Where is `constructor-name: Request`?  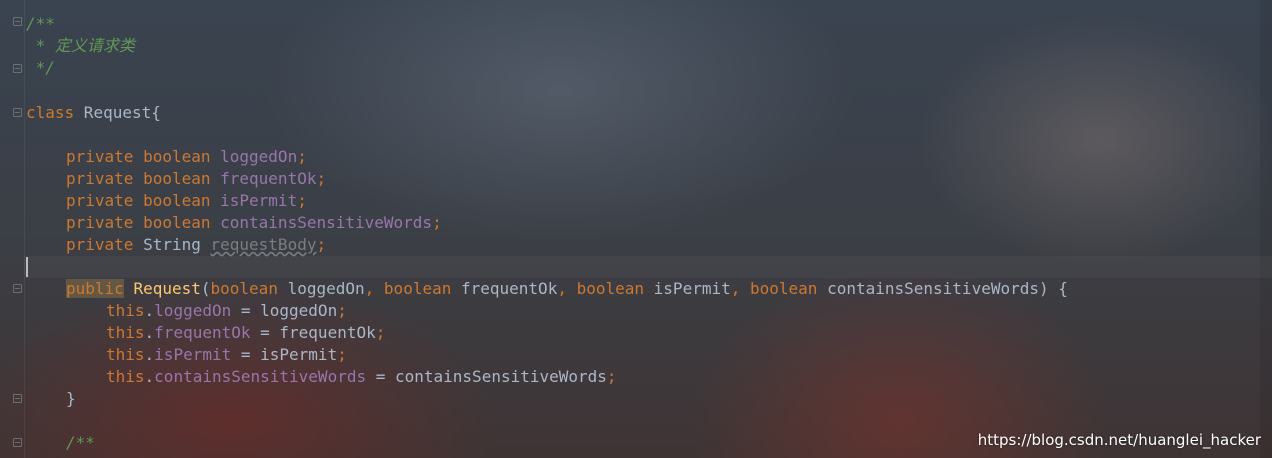
constructor-name: Request is located at coordinates (167, 288).